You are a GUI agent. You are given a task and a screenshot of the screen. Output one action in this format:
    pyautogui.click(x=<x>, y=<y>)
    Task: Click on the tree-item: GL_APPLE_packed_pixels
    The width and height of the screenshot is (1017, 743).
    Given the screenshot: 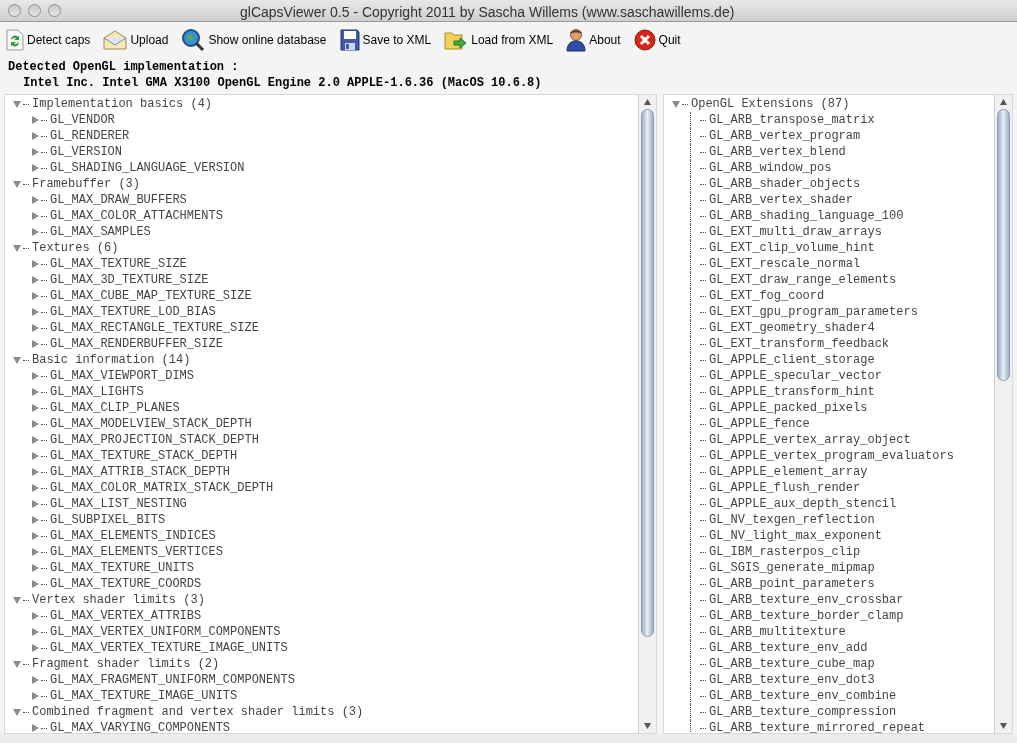 What is the action you would take?
    pyautogui.click(x=788, y=408)
    